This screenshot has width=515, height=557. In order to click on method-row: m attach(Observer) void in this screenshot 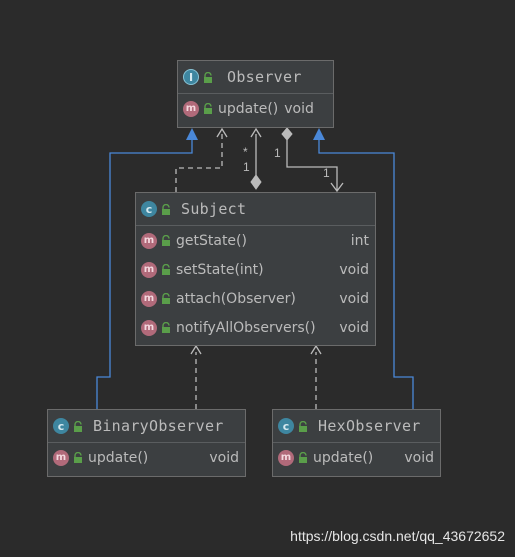, I will do `click(255, 298)`.